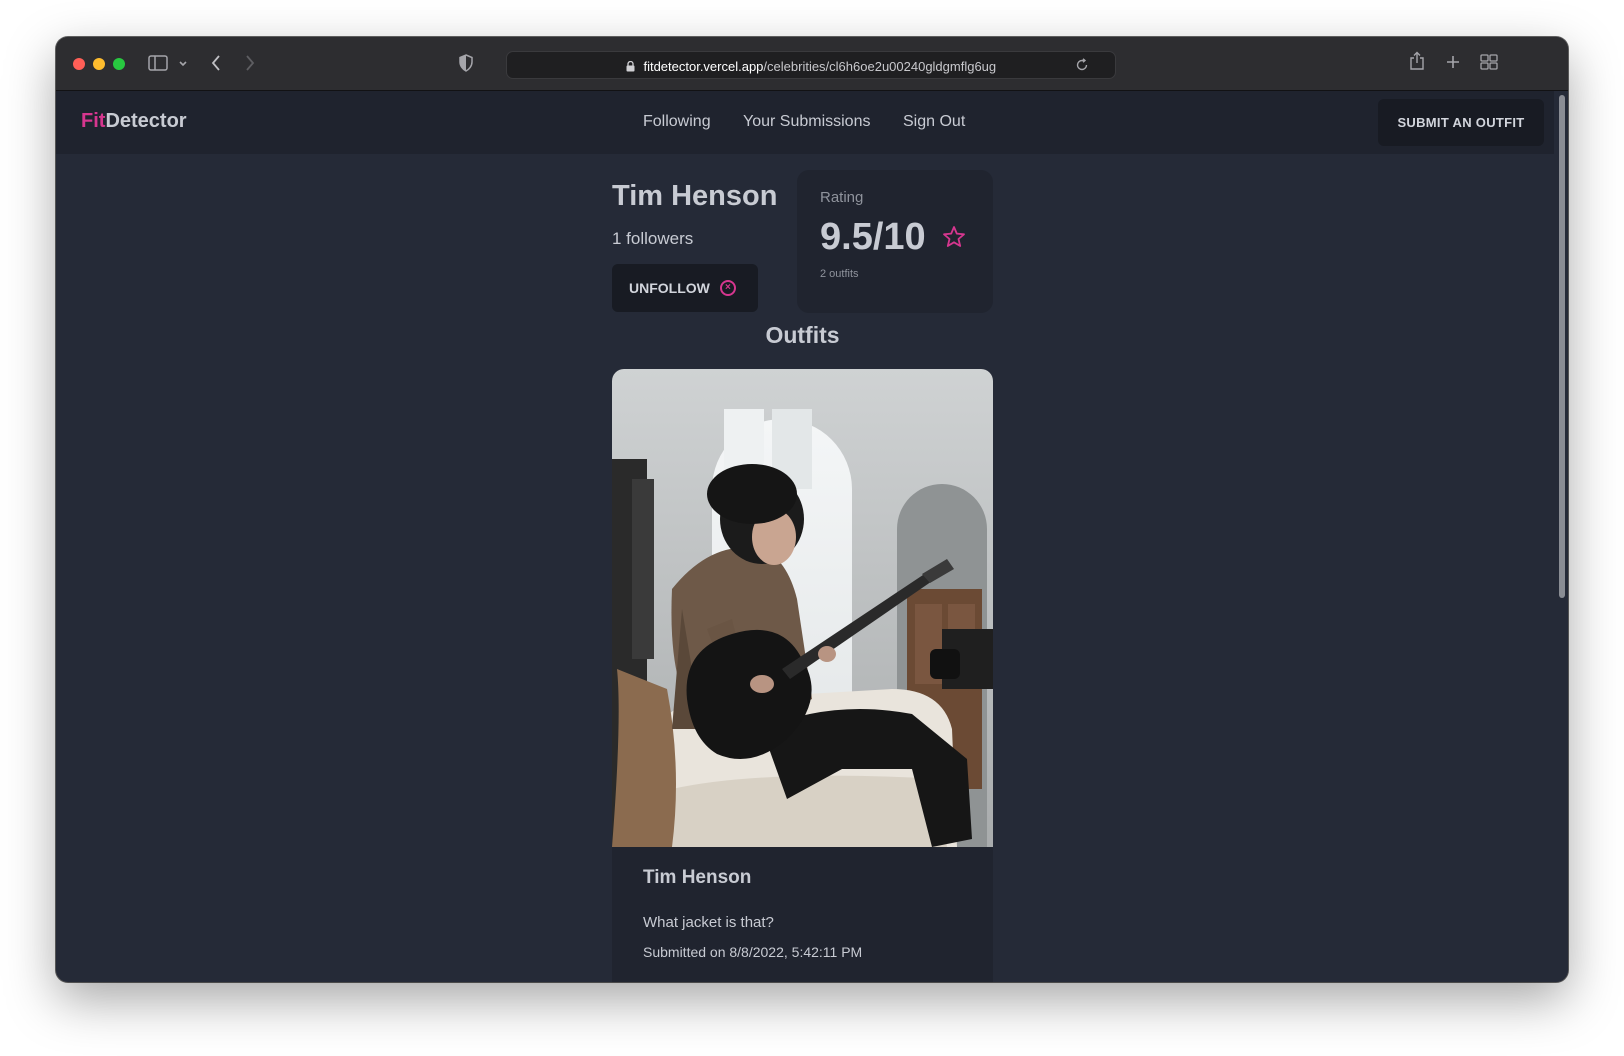 Image resolution: width=1624 pixels, height=1056 pixels. What do you see at coordinates (1461, 122) in the screenshot?
I see `submit-outfit-button: SUBMIT AN OUTFIT` at bounding box center [1461, 122].